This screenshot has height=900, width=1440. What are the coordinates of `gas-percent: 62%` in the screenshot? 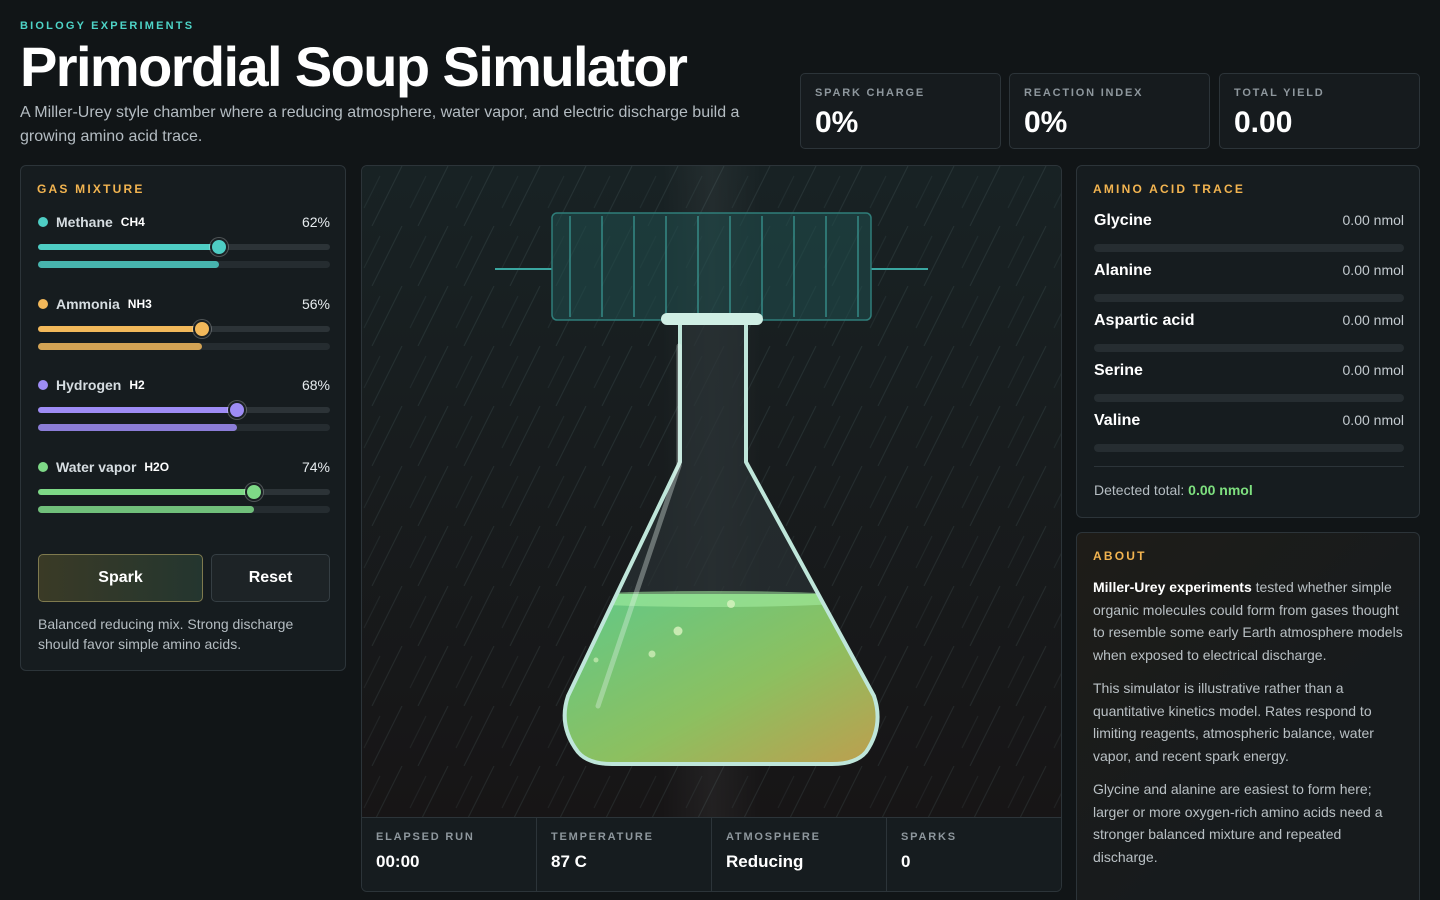 It's located at (315, 222).